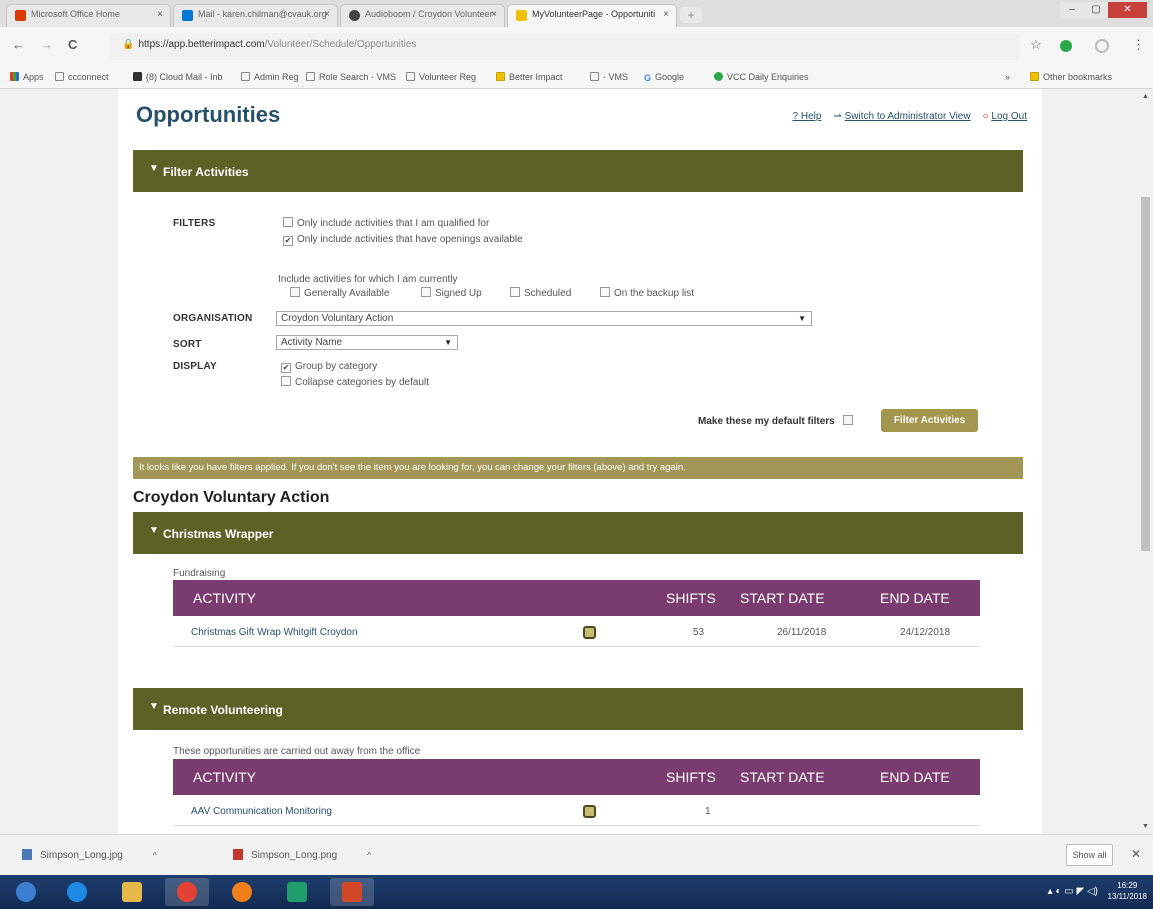 The height and width of the screenshot is (909, 1153). Describe the element at coordinates (578, 533) in the screenshot. I see `category-header-christmas-wrapper: ▼ Christmas Wrapper` at that location.